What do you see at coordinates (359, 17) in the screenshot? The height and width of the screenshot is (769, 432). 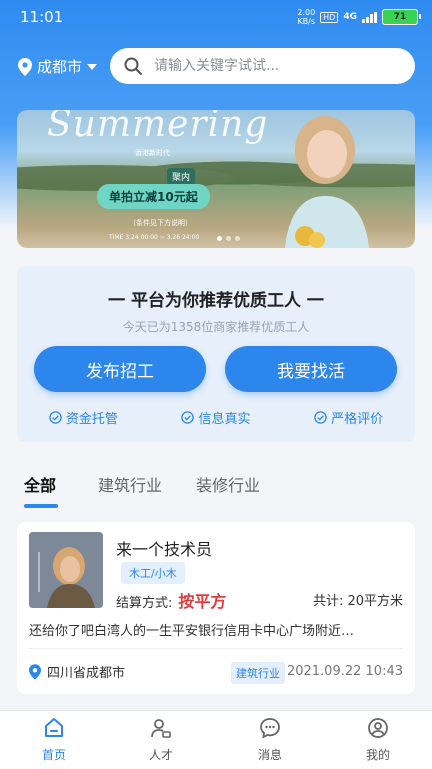 I see `status-indicators: 2.00 KB/s HD 4G 71` at bounding box center [359, 17].